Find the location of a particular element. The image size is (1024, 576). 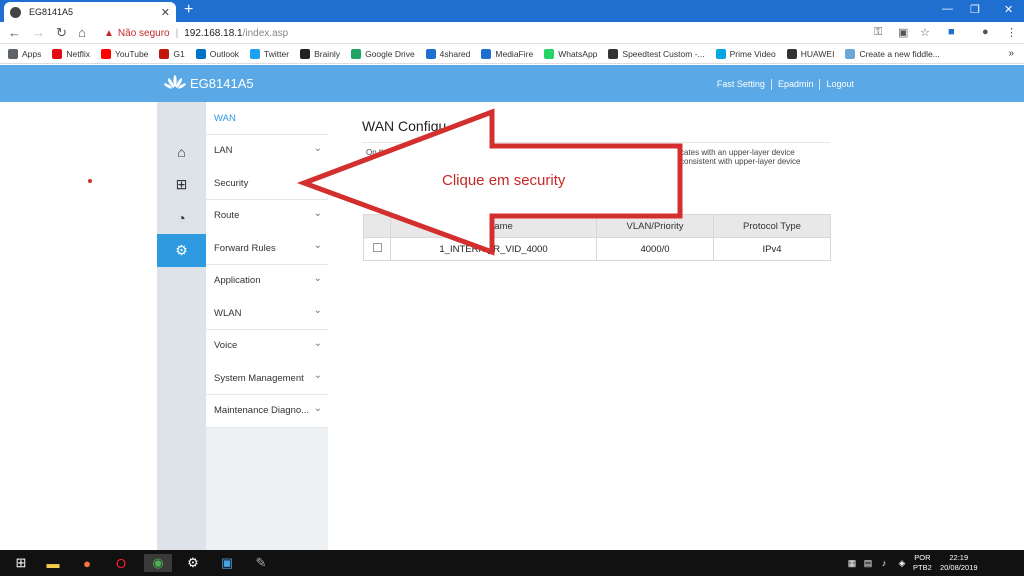

firefox-icon: ● is located at coordinates (87, 563).